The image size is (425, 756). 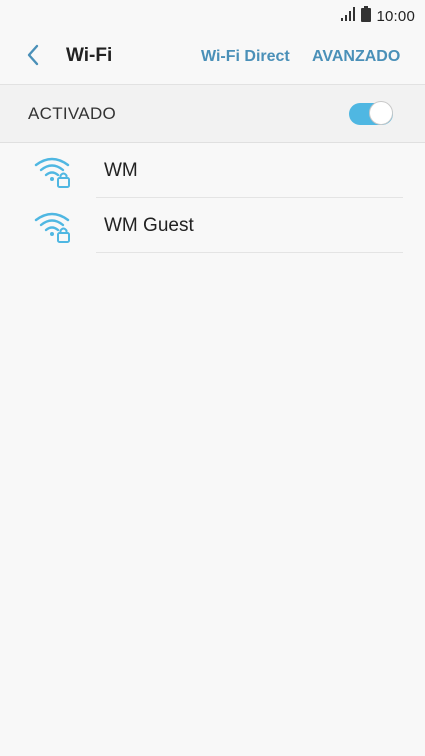 I want to click on page-title: Wi-Fi, so click(x=89, y=55).